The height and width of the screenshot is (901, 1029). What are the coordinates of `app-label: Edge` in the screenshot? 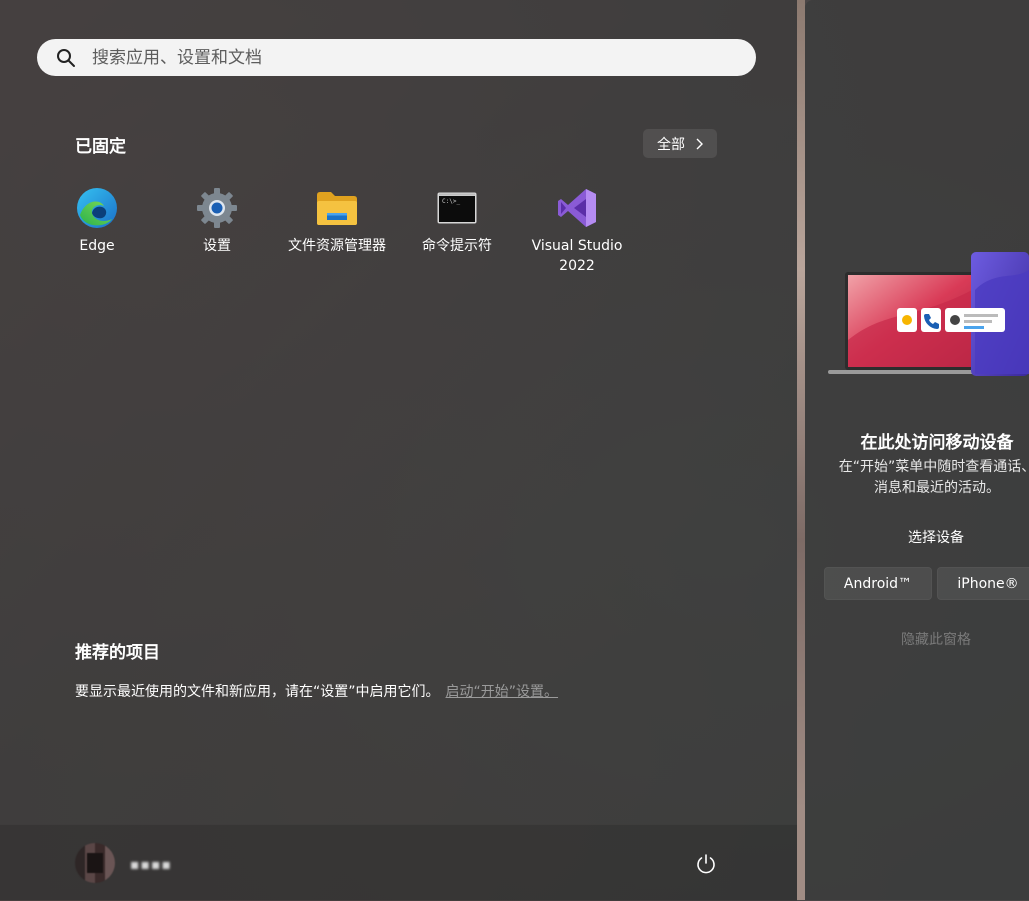 It's located at (97, 246).